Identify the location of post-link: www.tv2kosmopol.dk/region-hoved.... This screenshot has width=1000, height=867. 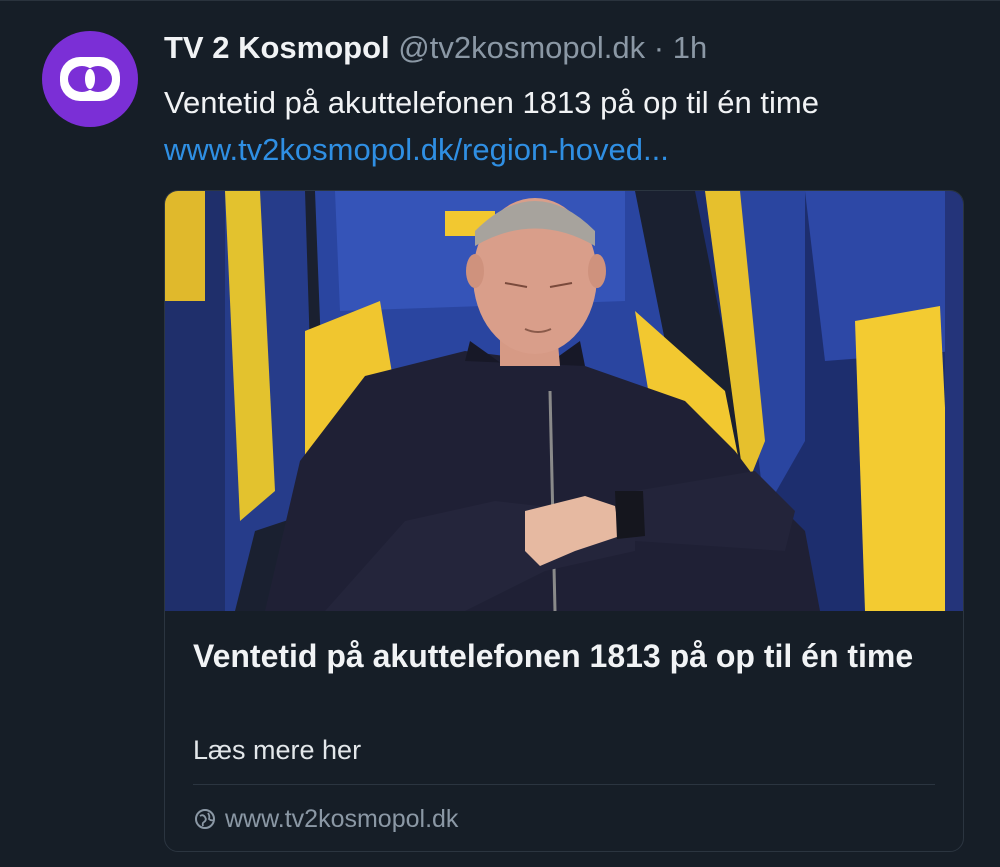
(416, 150).